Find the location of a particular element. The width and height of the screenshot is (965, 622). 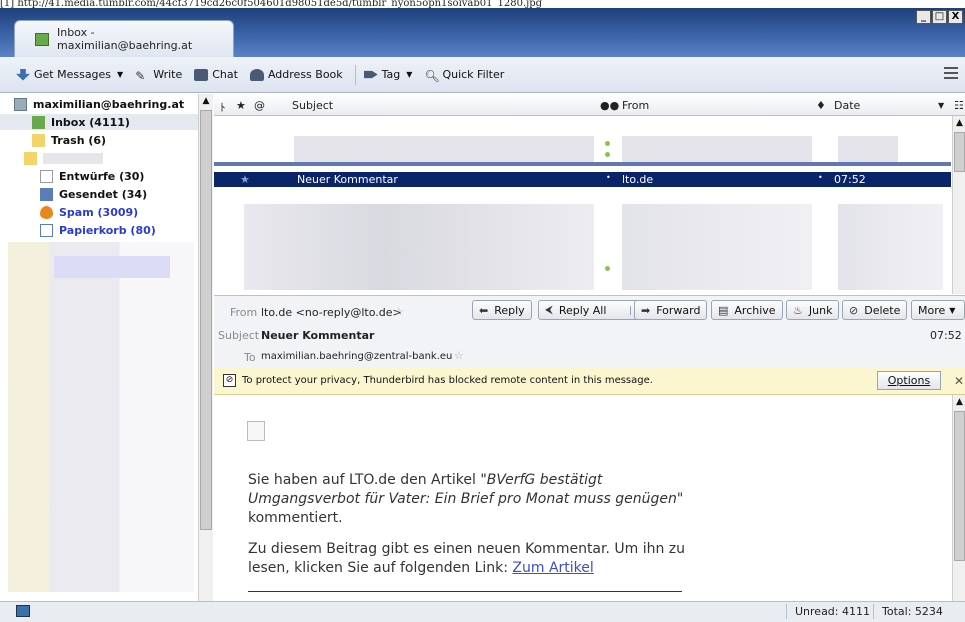

star-column-icon: ★ is located at coordinates (241, 105).